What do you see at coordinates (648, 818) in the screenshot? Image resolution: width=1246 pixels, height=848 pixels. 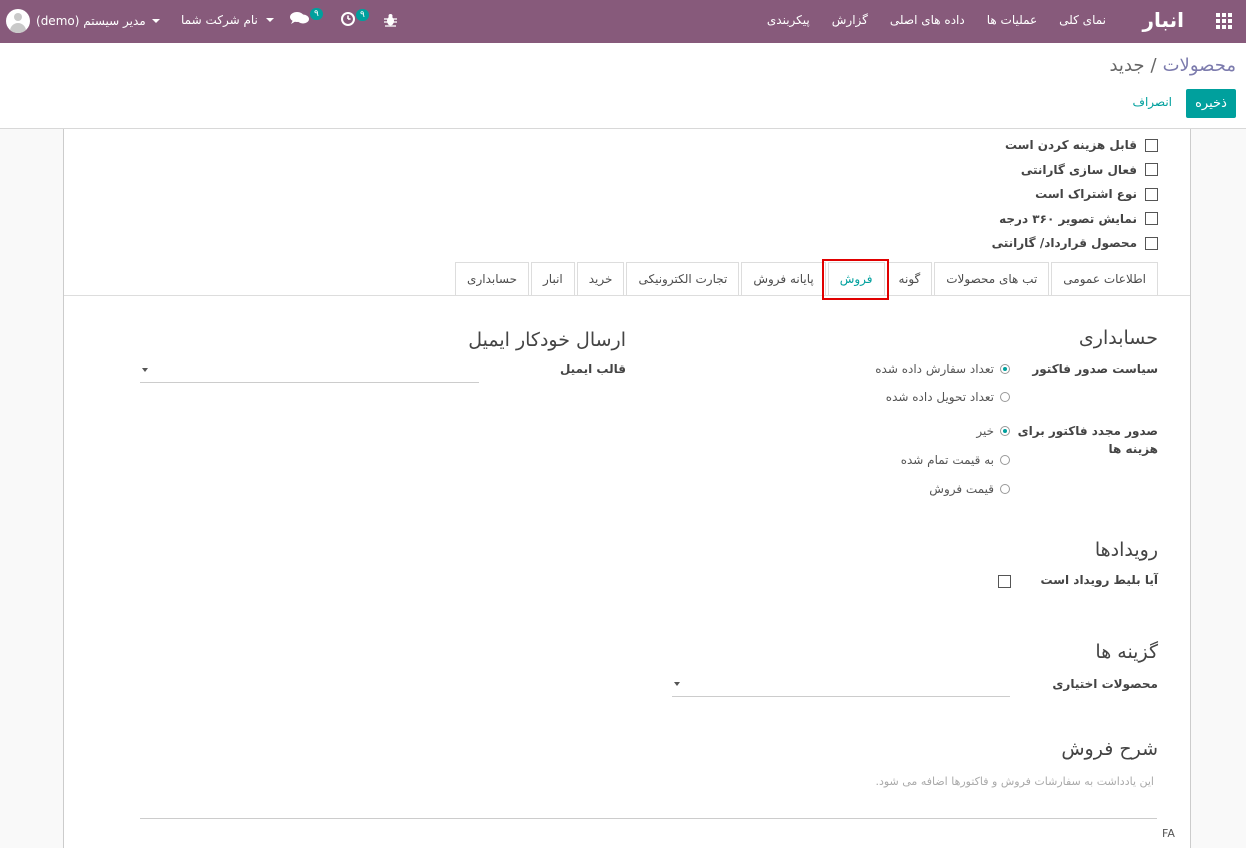 I see `sales-description-underline` at bounding box center [648, 818].